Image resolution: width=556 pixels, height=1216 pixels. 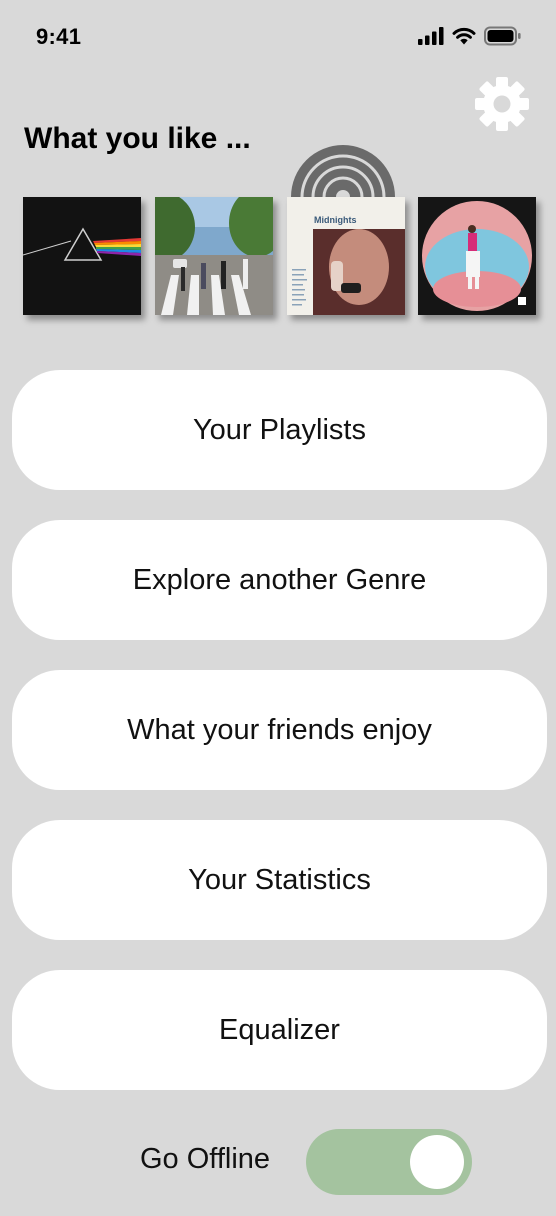 I want to click on crosswalk-album-cover, so click(x=214, y=256).